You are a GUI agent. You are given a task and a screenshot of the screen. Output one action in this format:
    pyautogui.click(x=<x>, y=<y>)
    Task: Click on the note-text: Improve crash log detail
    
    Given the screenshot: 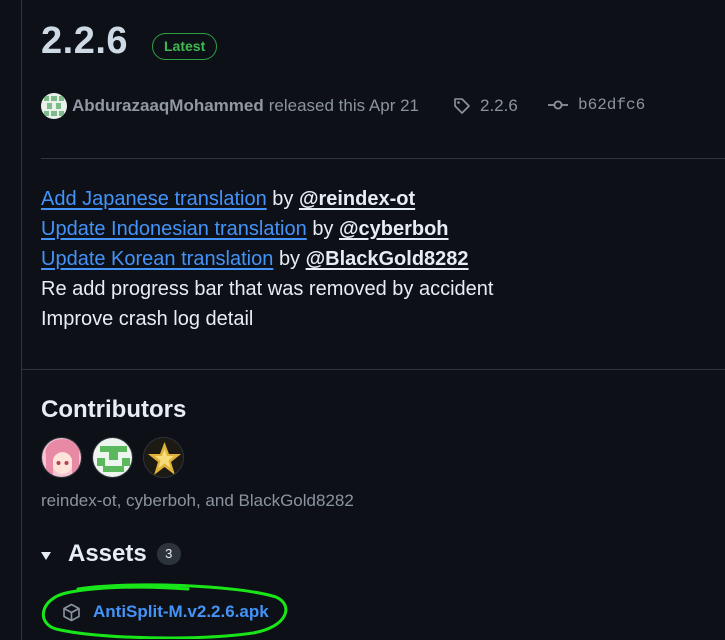 What is the action you would take?
    pyautogui.click(x=147, y=319)
    